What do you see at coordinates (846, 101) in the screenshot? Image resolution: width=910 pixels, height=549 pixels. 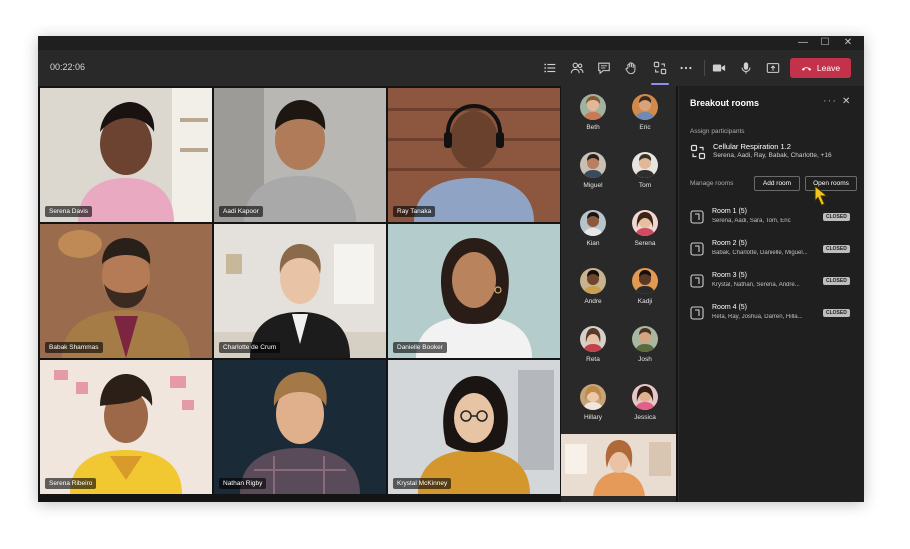 I see `panel-close-button: ✕` at bounding box center [846, 101].